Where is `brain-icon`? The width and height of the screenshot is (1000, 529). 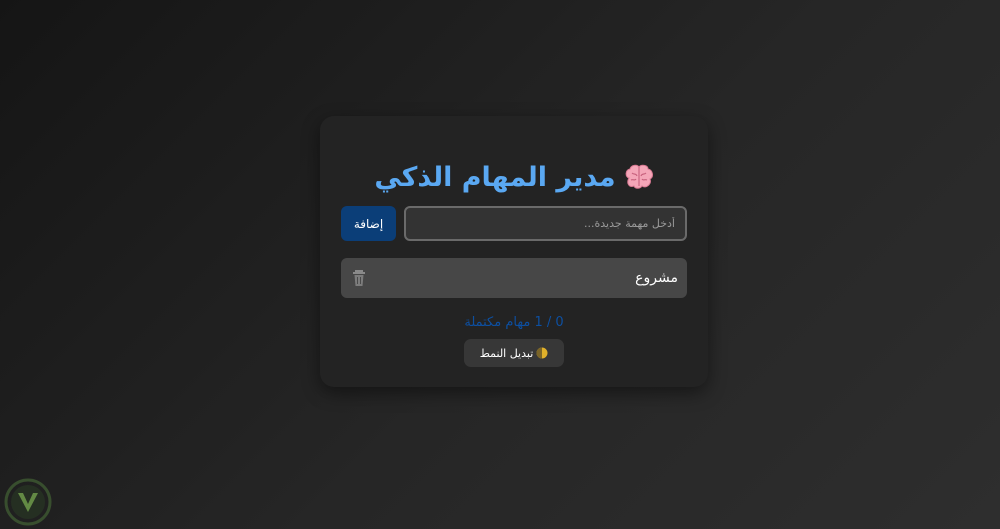 brain-icon is located at coordinates (639, 175).